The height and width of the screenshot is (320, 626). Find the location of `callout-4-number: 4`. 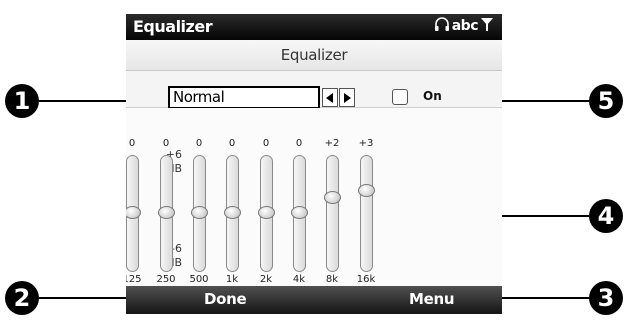

callout-4-number: 4 is located at coordinates (606, 216).